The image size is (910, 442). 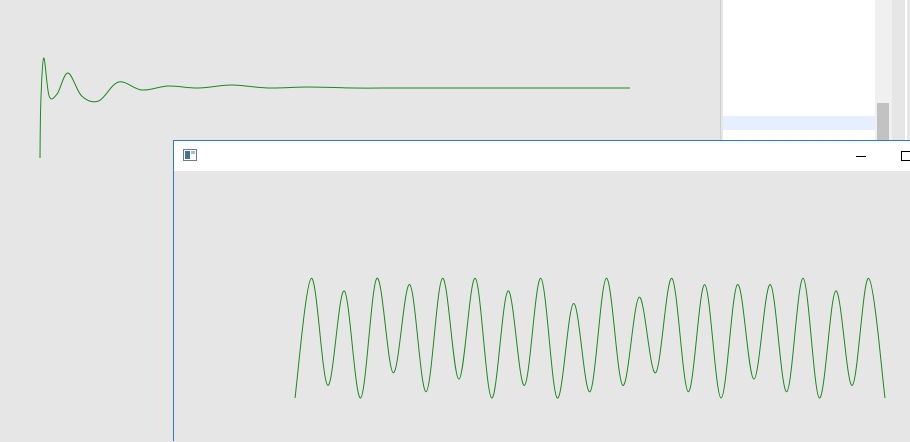 What do you see at coordinates (899, 156) in the screenshot?
I see `maximize-button` at bounding box center [899, 156].